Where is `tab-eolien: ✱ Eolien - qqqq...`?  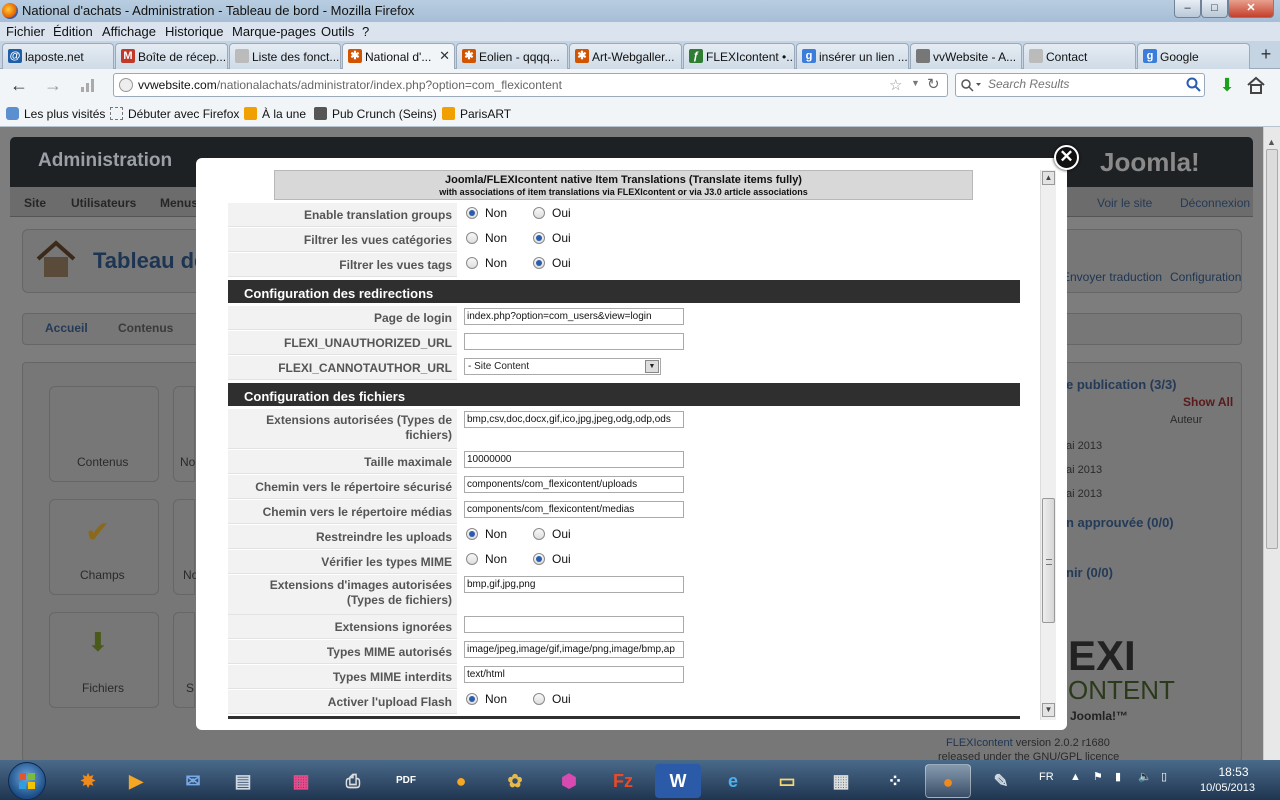 tab-eolien: ✱ Eolien - qqqq... is located at coordinates (512, 56).